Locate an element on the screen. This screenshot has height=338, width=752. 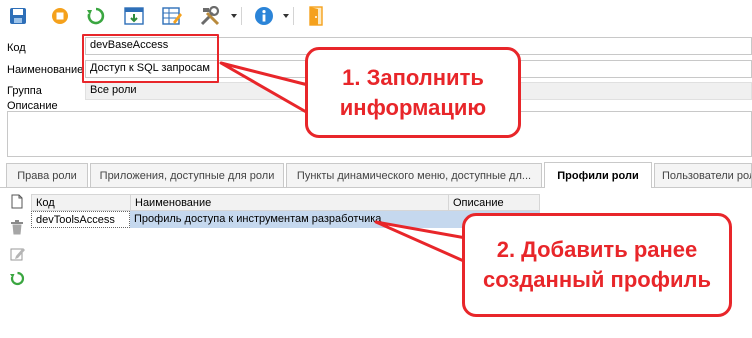
info-icon is located at coordinates (264, 16).